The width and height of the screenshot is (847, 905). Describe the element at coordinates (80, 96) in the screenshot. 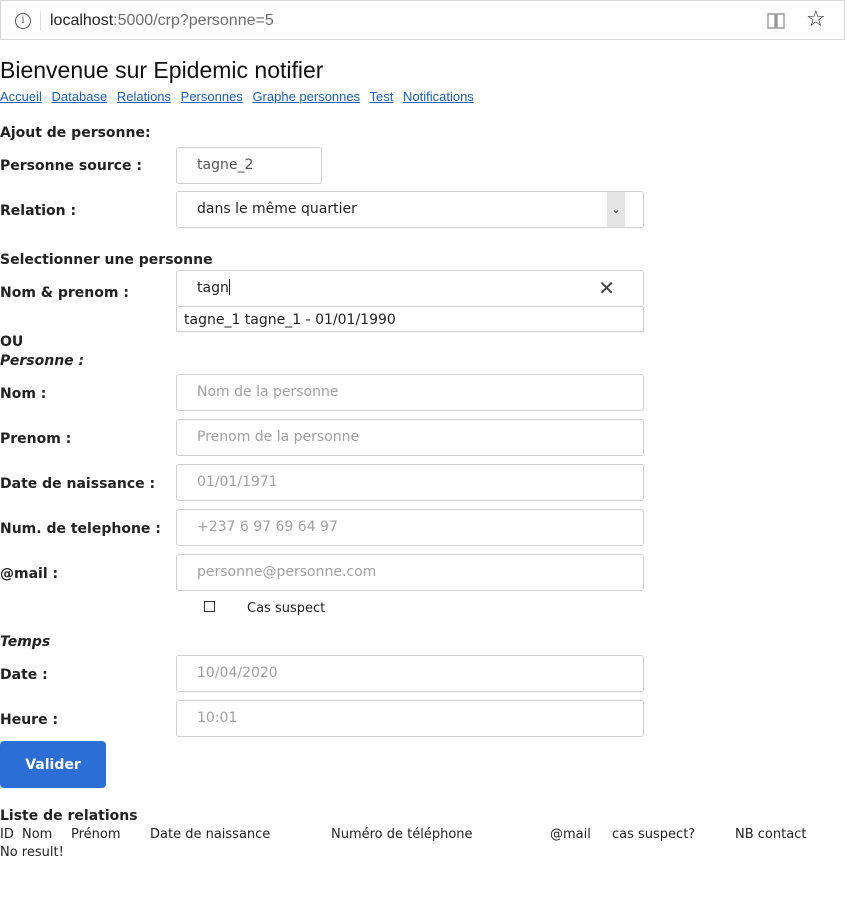

I see `nav-database: Database` at that location.